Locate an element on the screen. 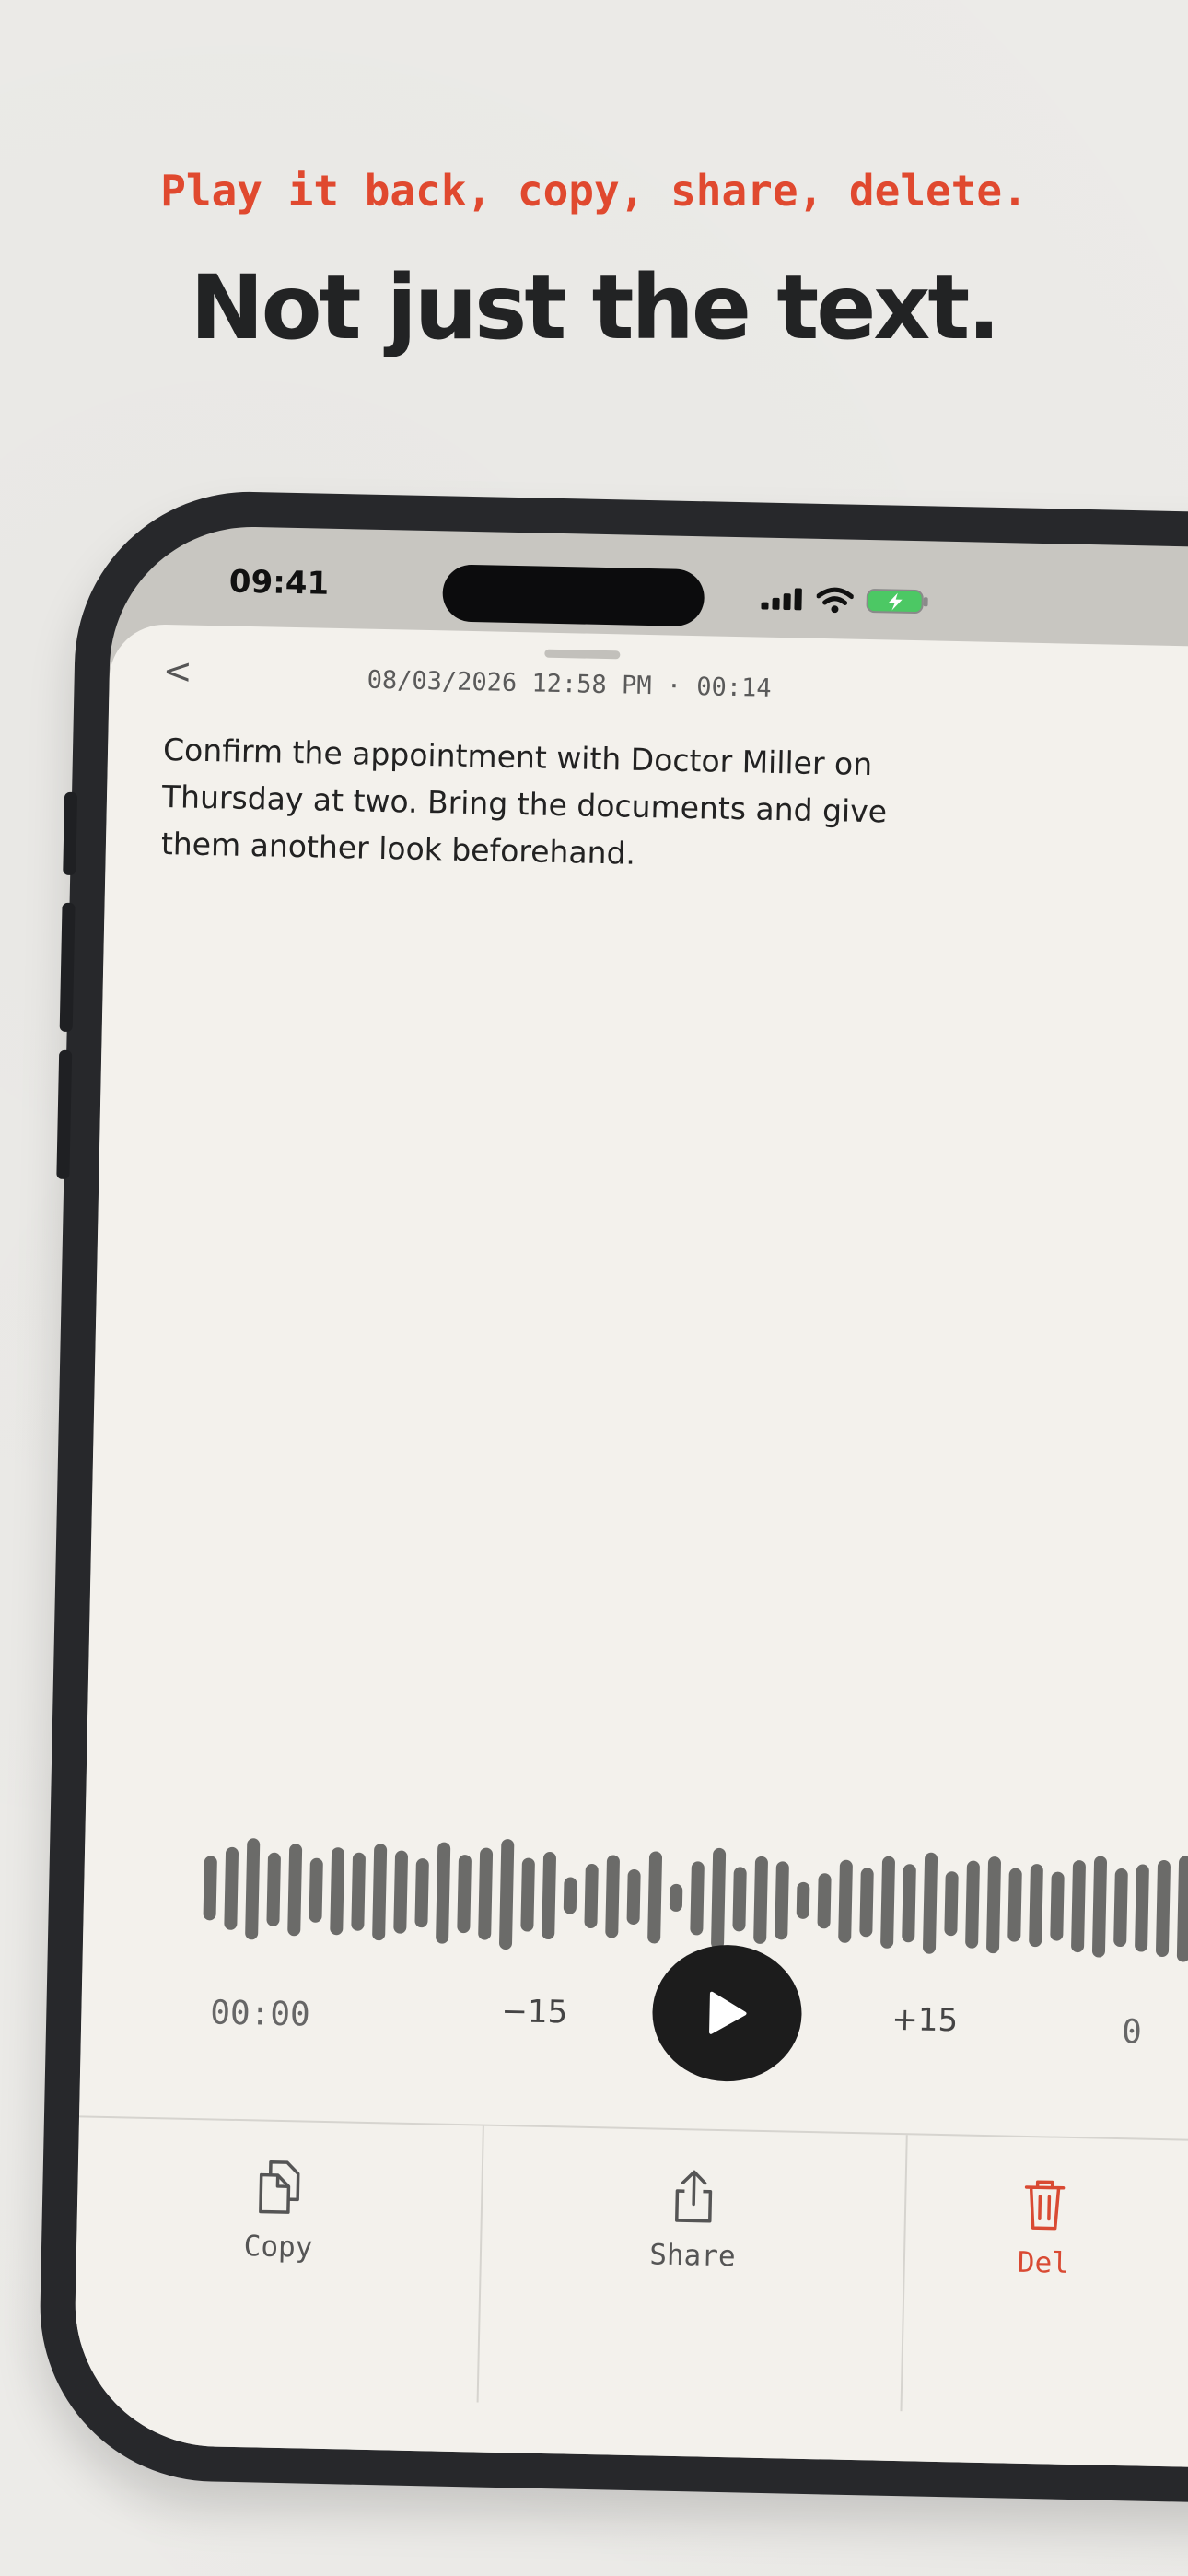 Image resolution: width=1188 pixels, height=2576 pixels. skip-back-button: −15 is located at coordinates (534, 2012).